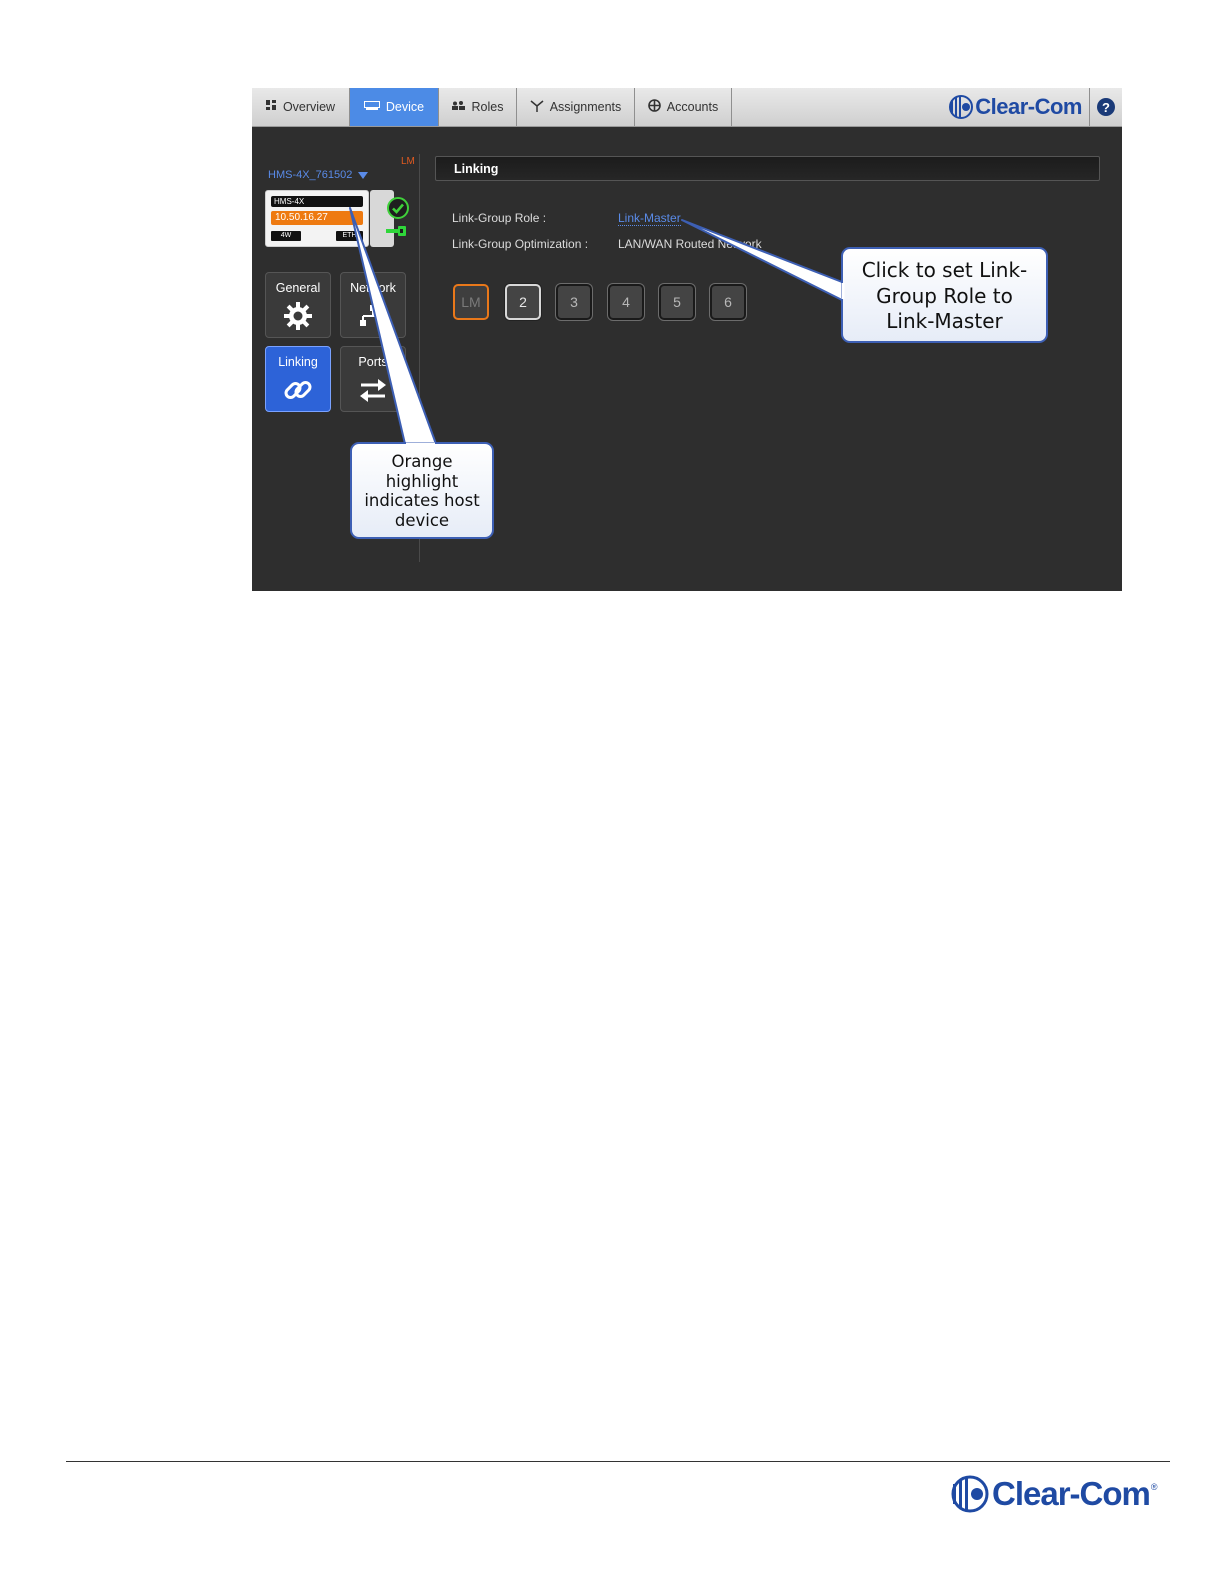 The width and height of the screenshot is (1224, 1584). I want to click on device-card-port-eth: ETH, so click(349, 236).